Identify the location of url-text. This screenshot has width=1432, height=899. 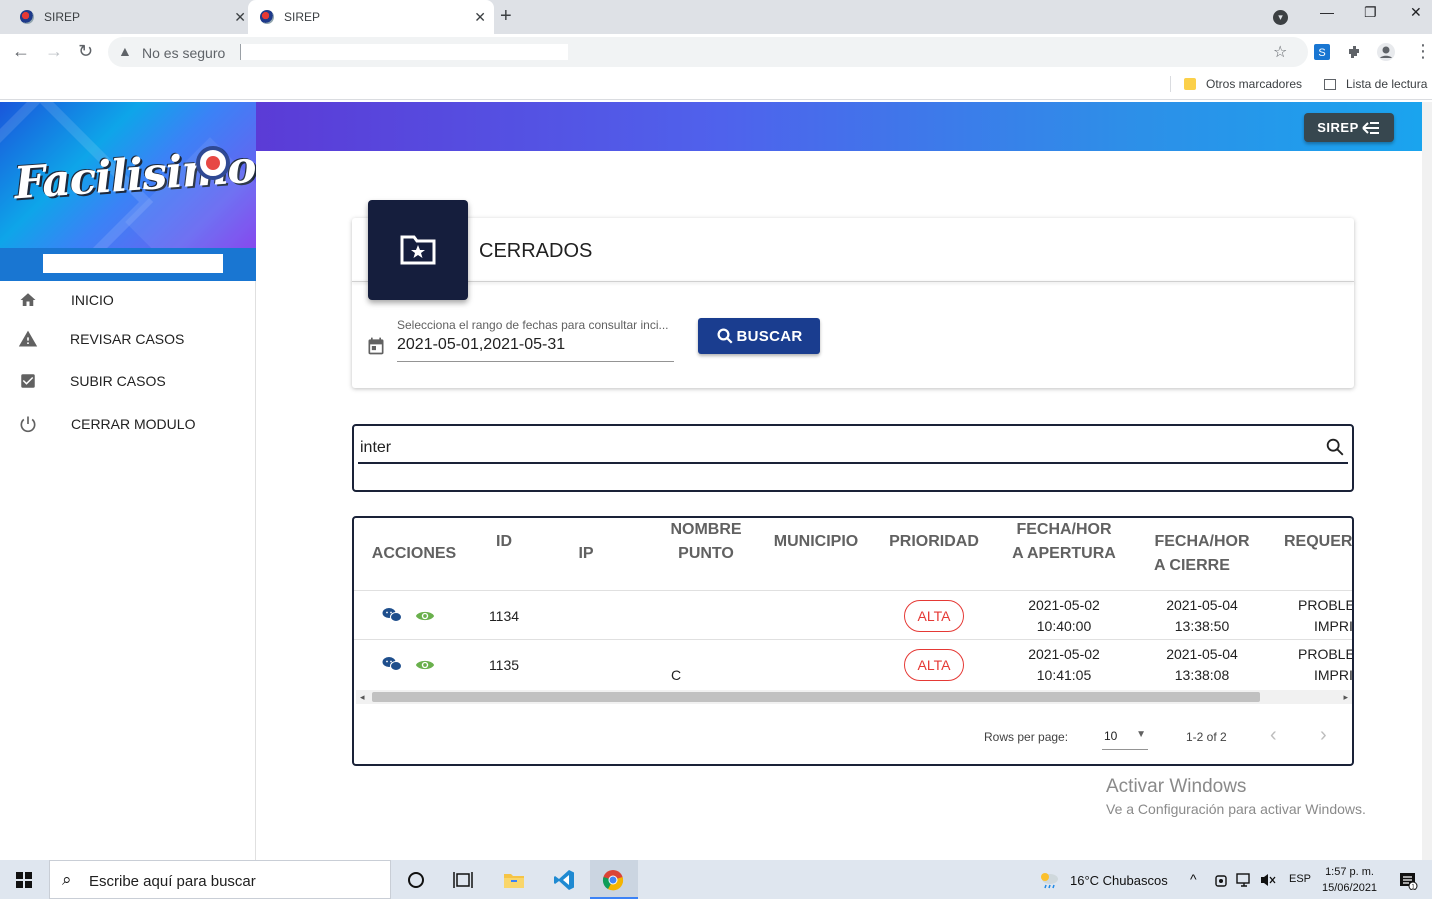
(404, 52).